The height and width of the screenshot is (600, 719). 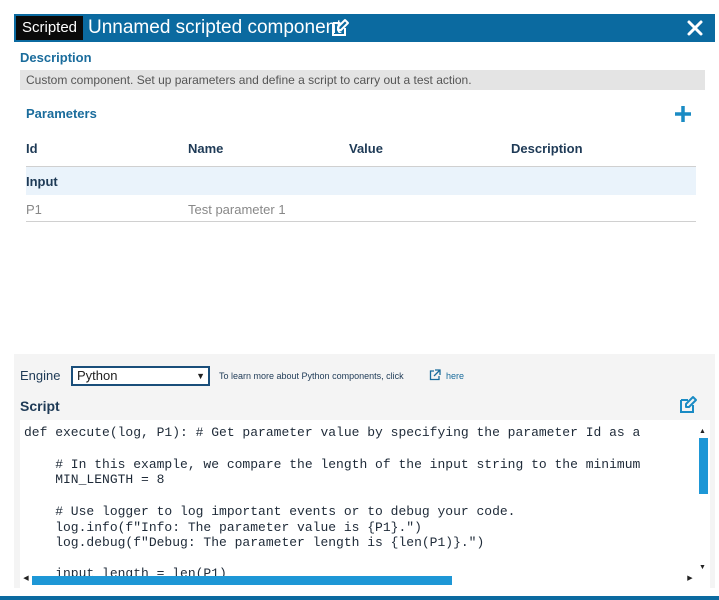 I want to click on component-title: Unnamed scripted component, so click(x=215, y=27).